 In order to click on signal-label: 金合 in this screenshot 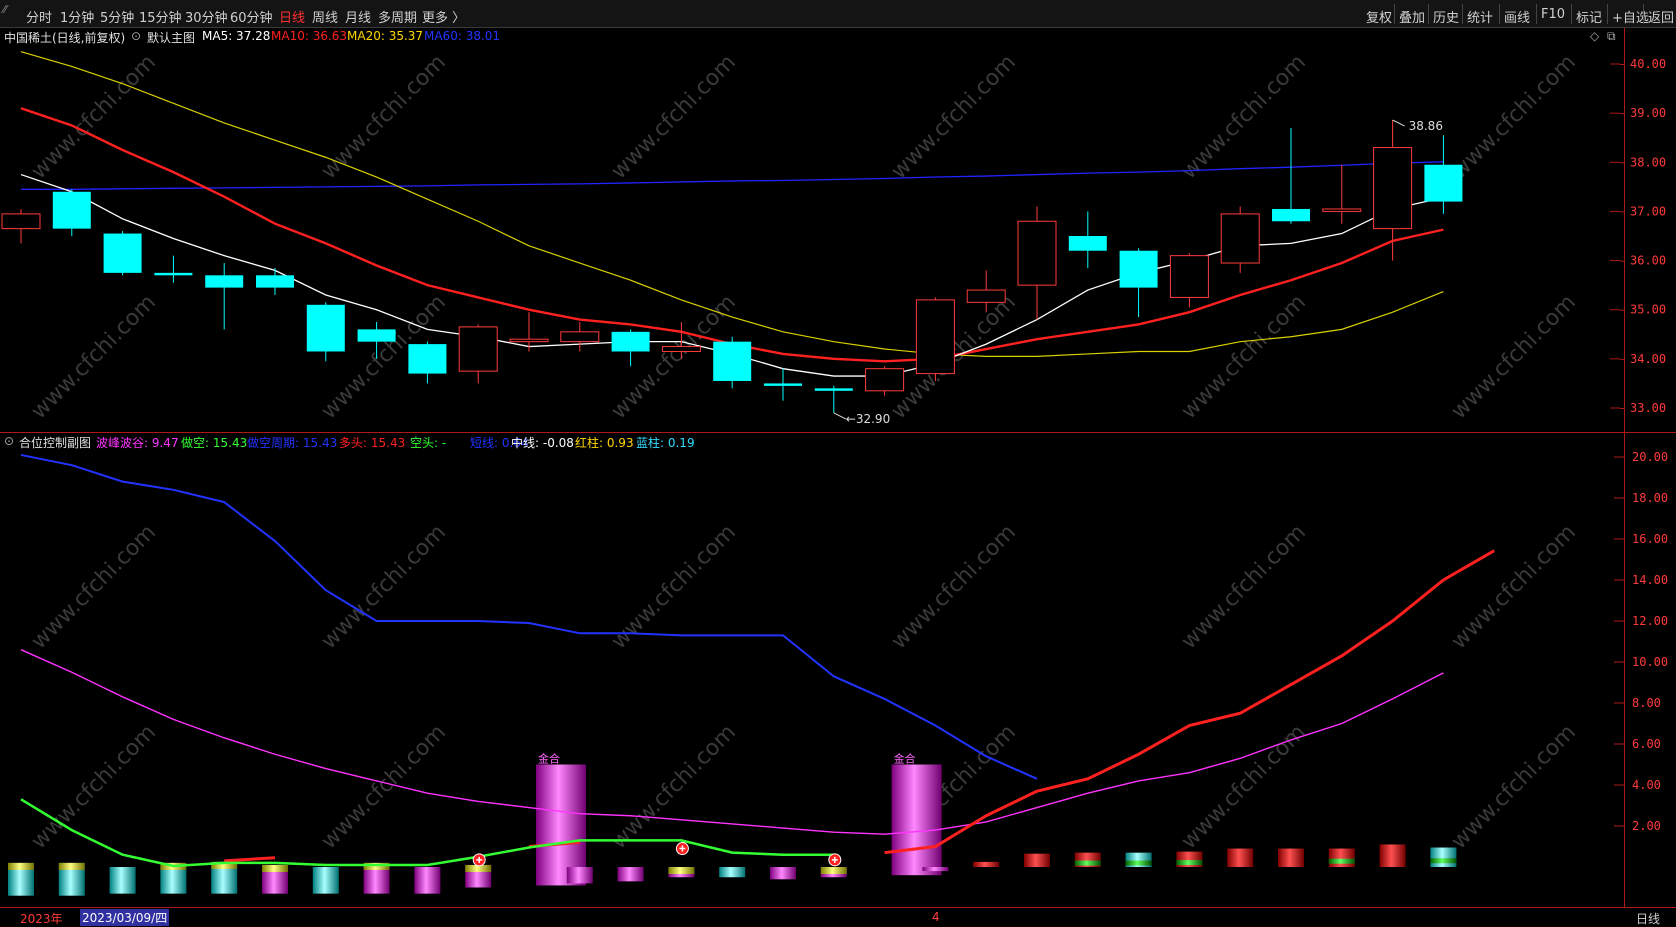, I will do `click(905, 759)`.